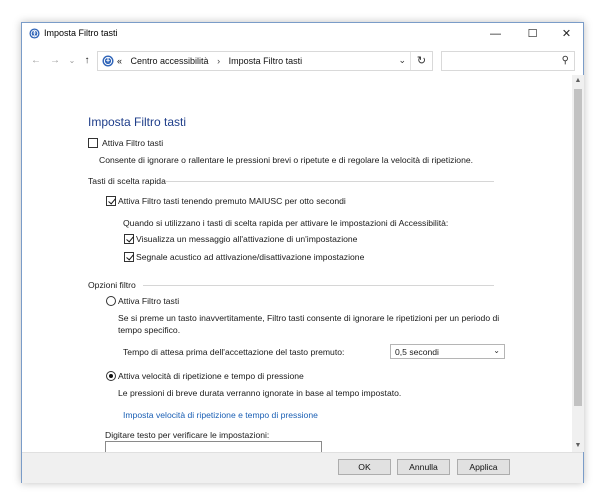  What do you see at coordinates (402, 60) in the screenshot?
I see `address-dropdown-icon: ⌄` at bounding box center [402, 60].